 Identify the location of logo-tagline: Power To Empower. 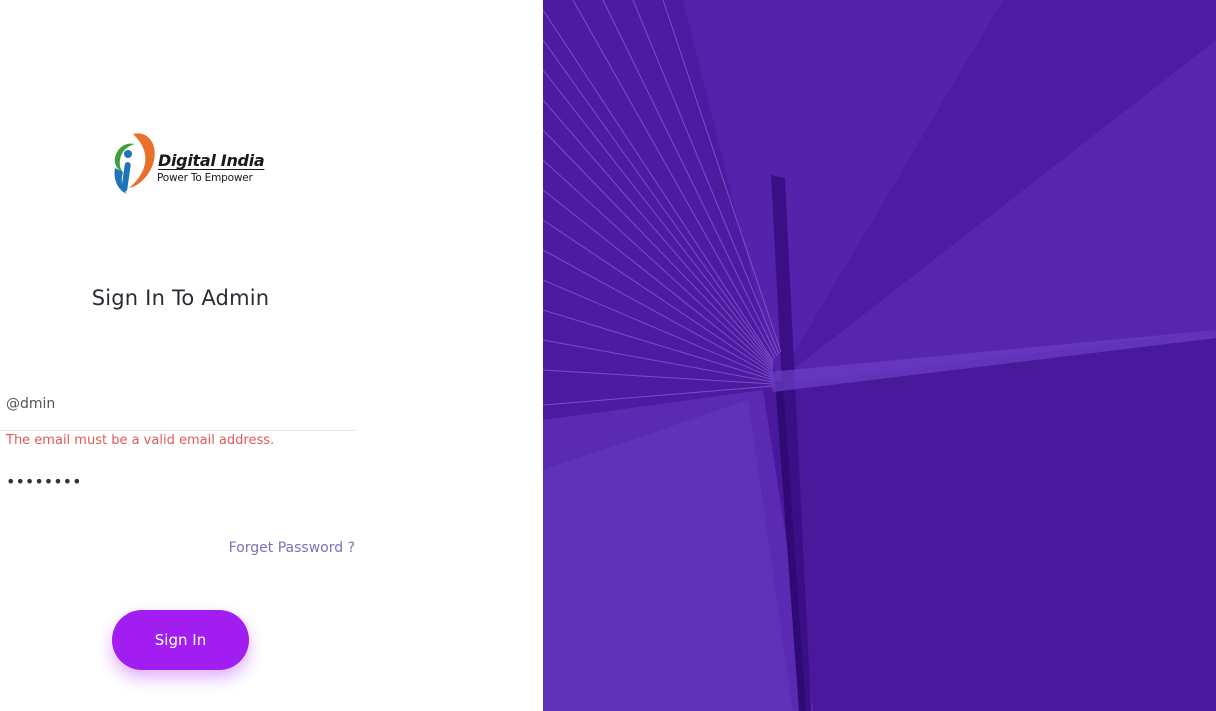
(205, 178).